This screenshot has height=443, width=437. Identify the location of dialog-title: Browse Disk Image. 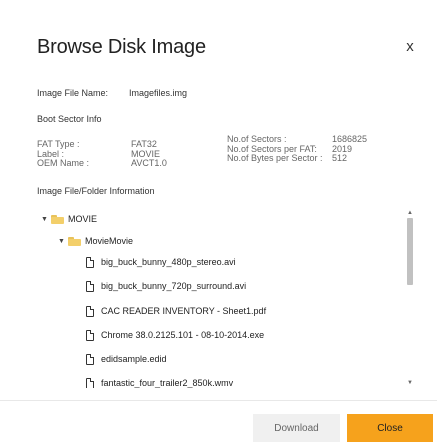
(121, 47).